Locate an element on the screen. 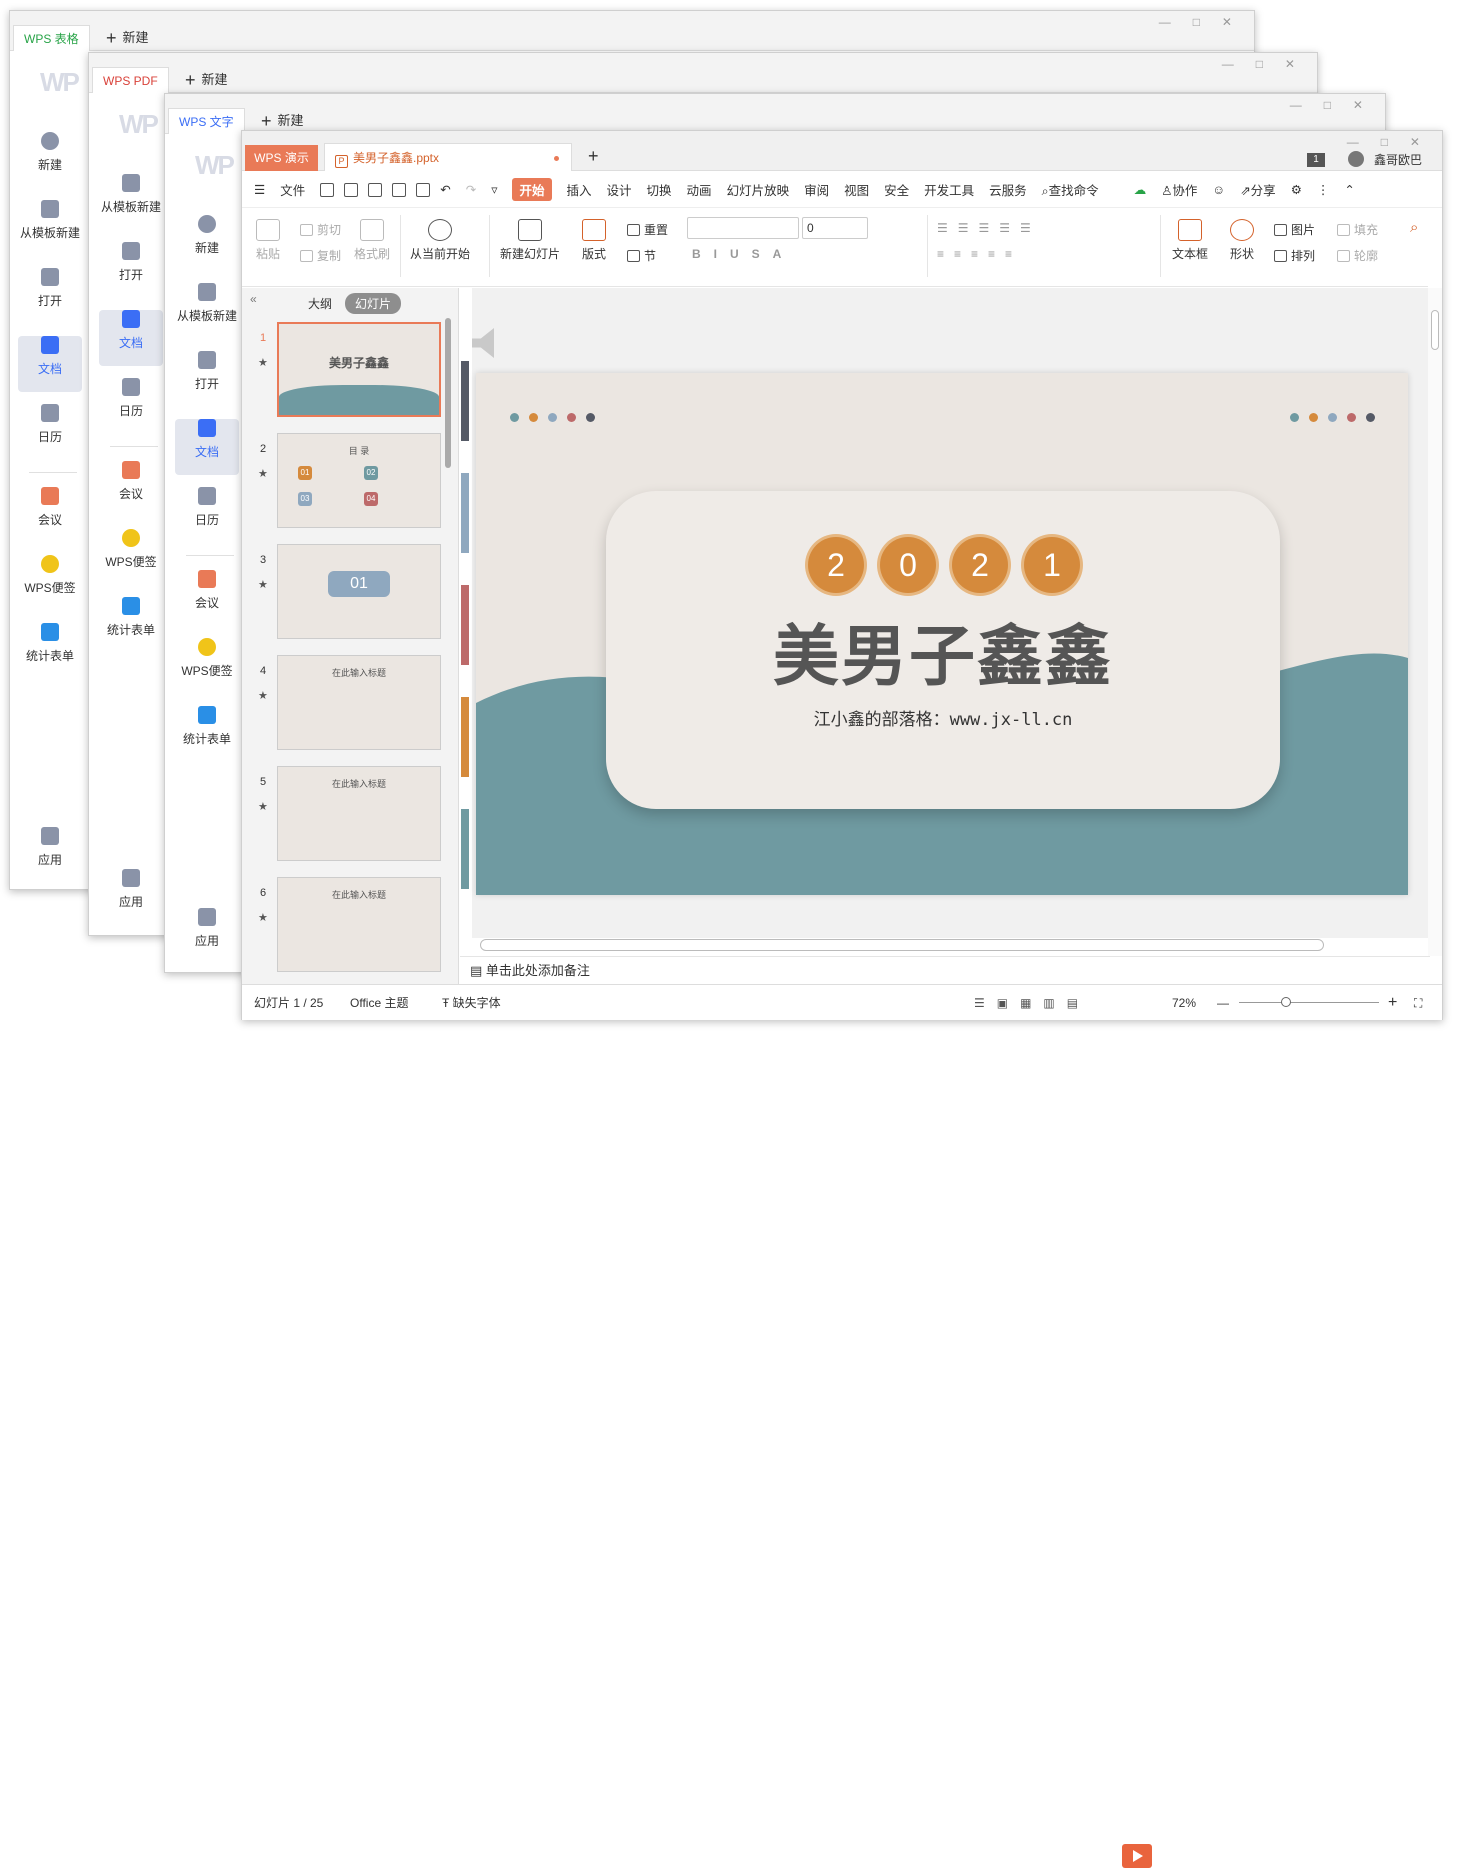  preview-icon is located at coordinates (423, 189).